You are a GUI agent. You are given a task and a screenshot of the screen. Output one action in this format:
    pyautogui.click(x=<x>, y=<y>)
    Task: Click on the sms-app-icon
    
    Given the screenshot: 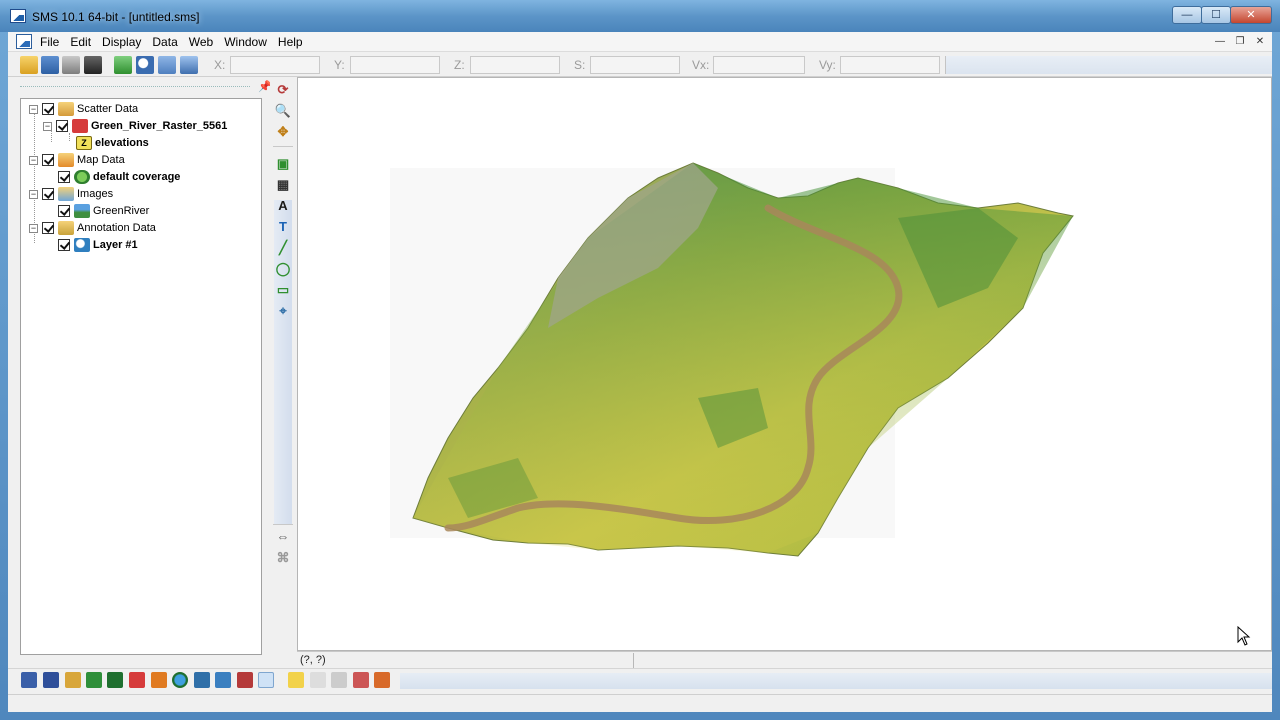 What is the action you would take?
    pyautogui.click(x=18, y=16)
    